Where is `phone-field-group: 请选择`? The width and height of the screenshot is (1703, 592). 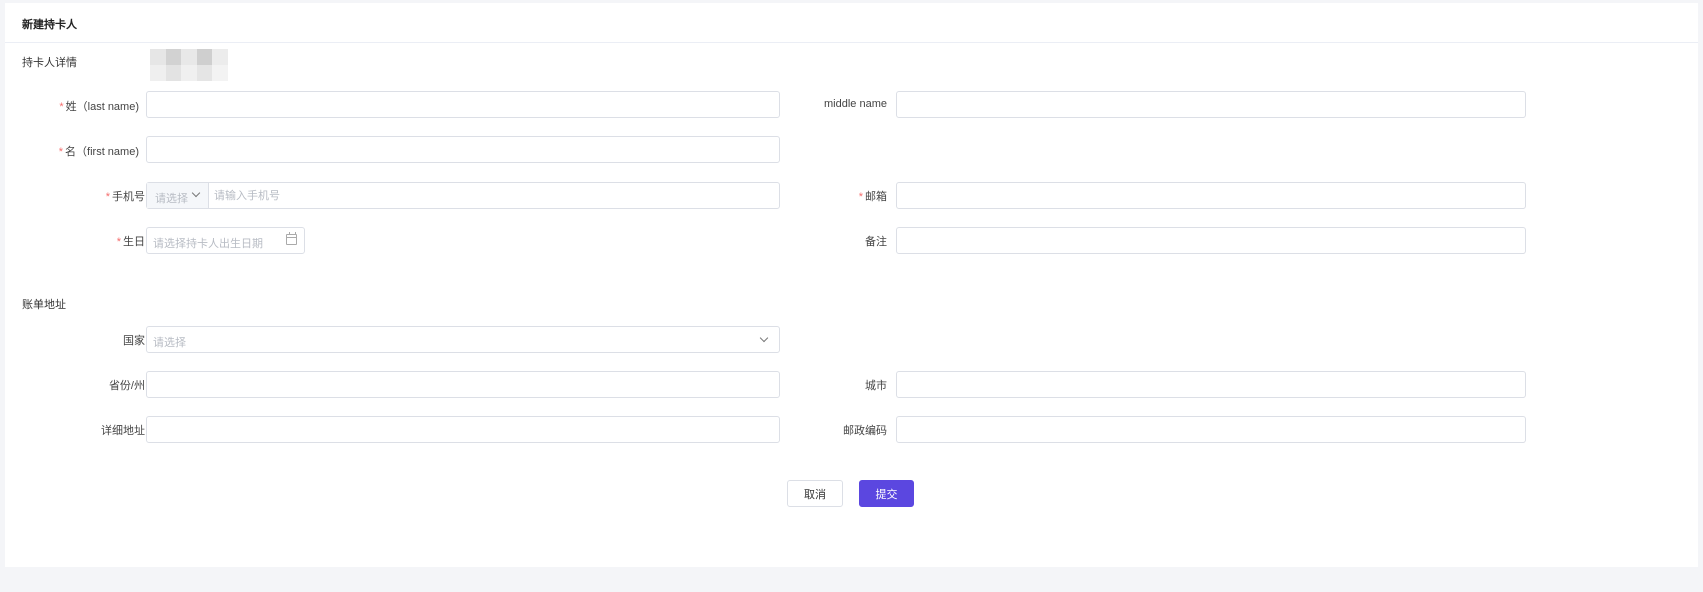
phone-field-group: 请选择 is located at coordinates (466, 195).